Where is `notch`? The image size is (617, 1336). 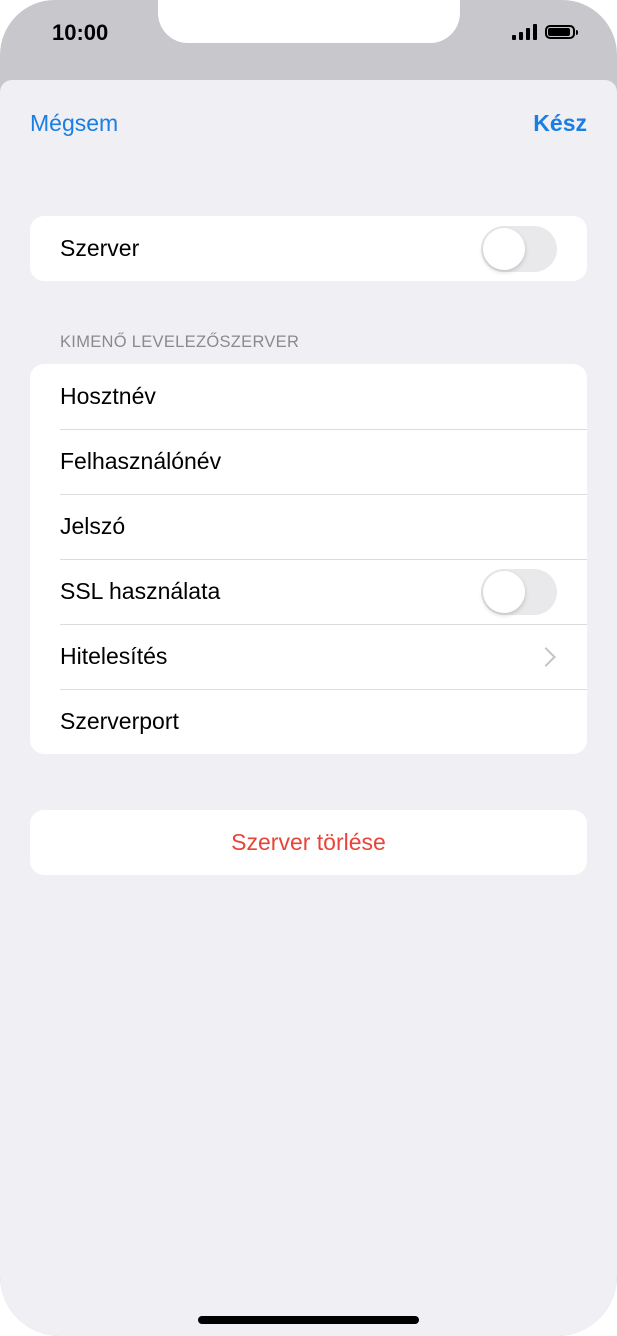
notch is located at coordinates (309, 21).